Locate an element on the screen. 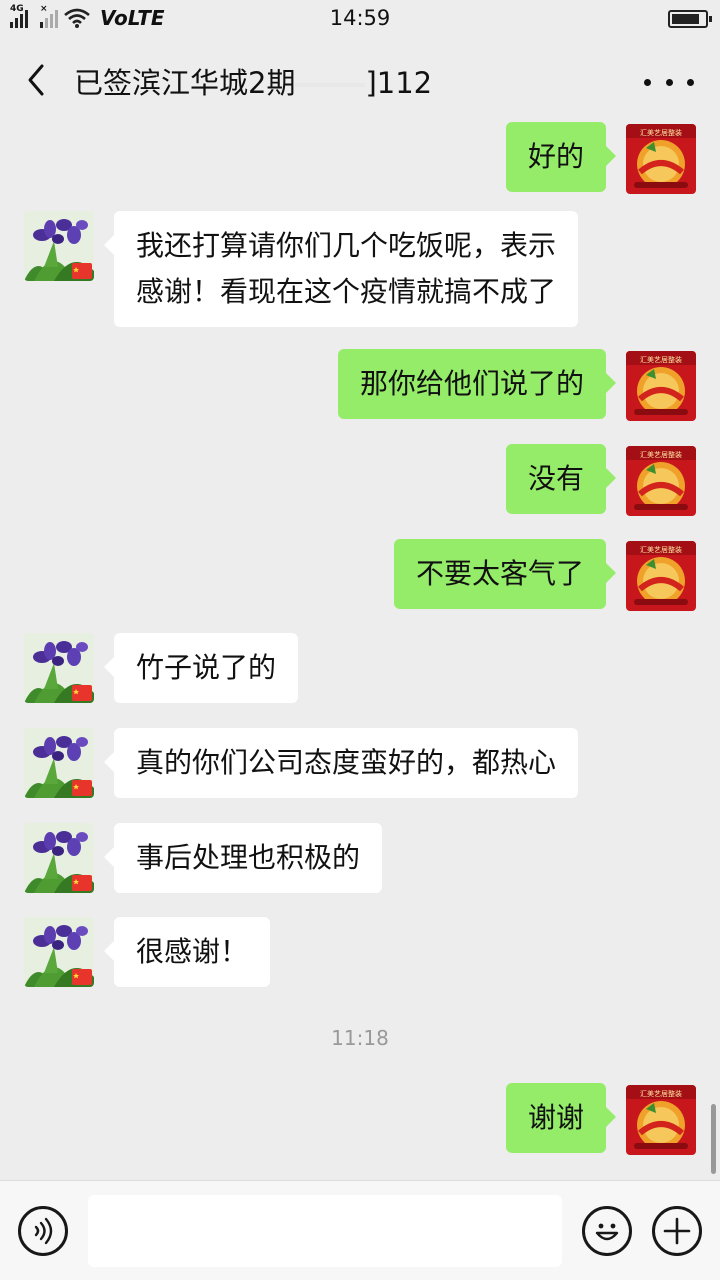 The height and width of the screenshot is (1280, 720). chevron-left-icon is located at coordinates (36, 80).